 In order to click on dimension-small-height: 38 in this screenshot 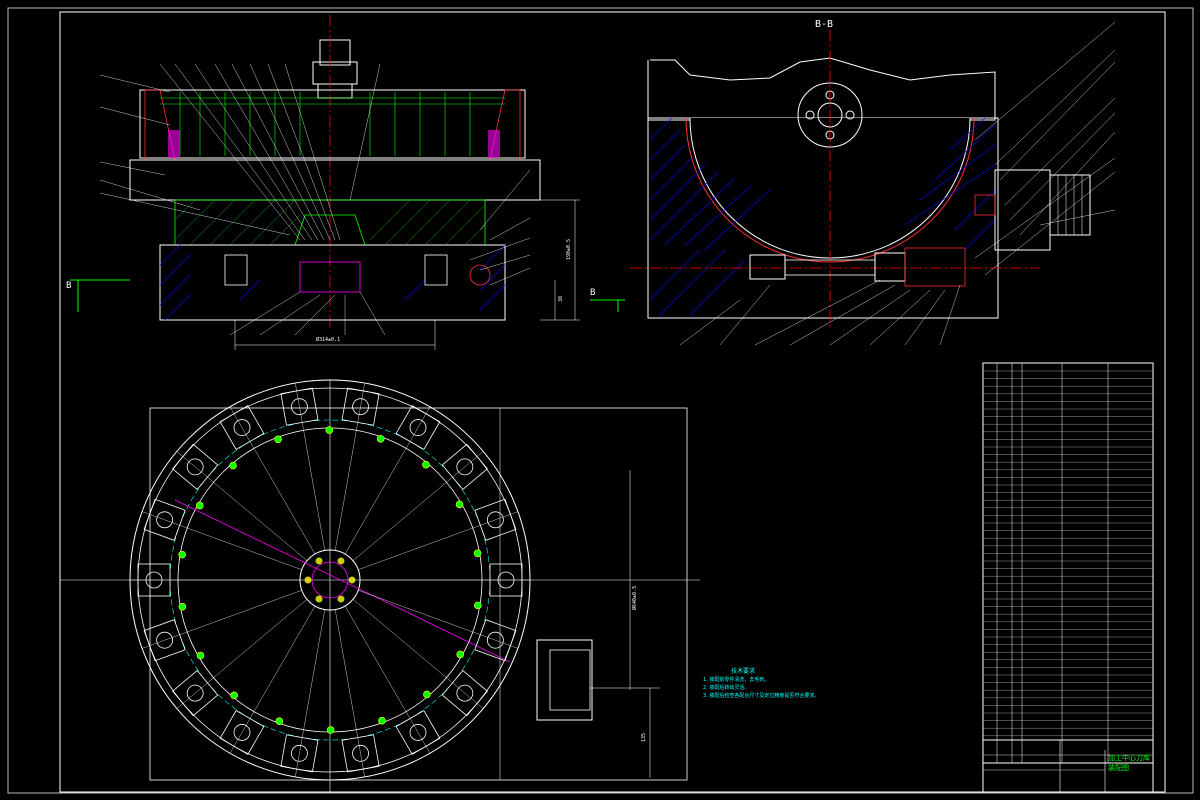, I will do `click(561, 298)`.